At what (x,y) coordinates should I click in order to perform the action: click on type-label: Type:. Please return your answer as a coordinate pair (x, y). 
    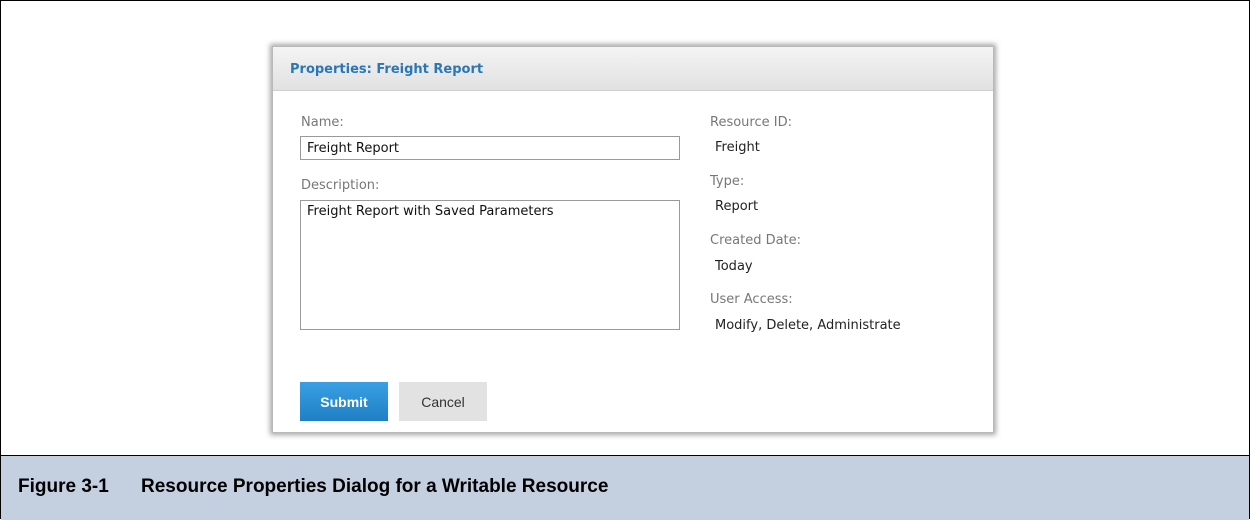
    Looking at the image, I should click on (727, 181).